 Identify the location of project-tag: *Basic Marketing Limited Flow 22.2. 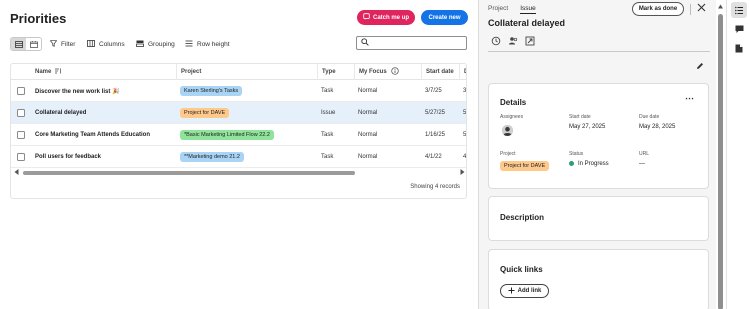
(227, 135).